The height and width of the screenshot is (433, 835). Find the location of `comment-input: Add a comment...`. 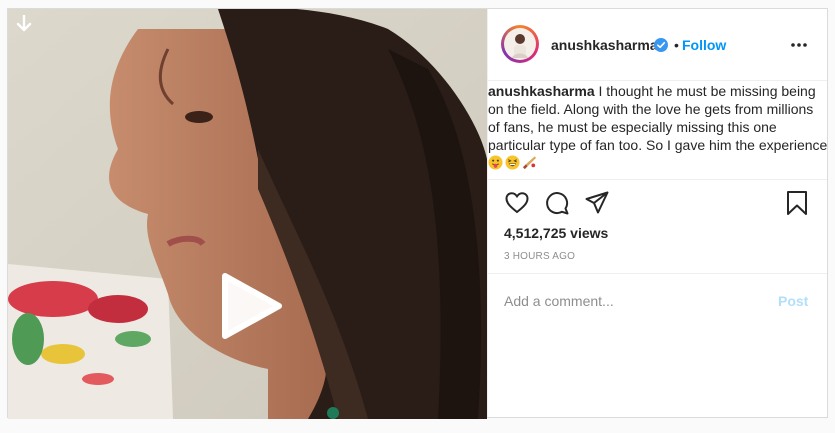

comment-input: Add a comment... is located at coordinates (559, 301).